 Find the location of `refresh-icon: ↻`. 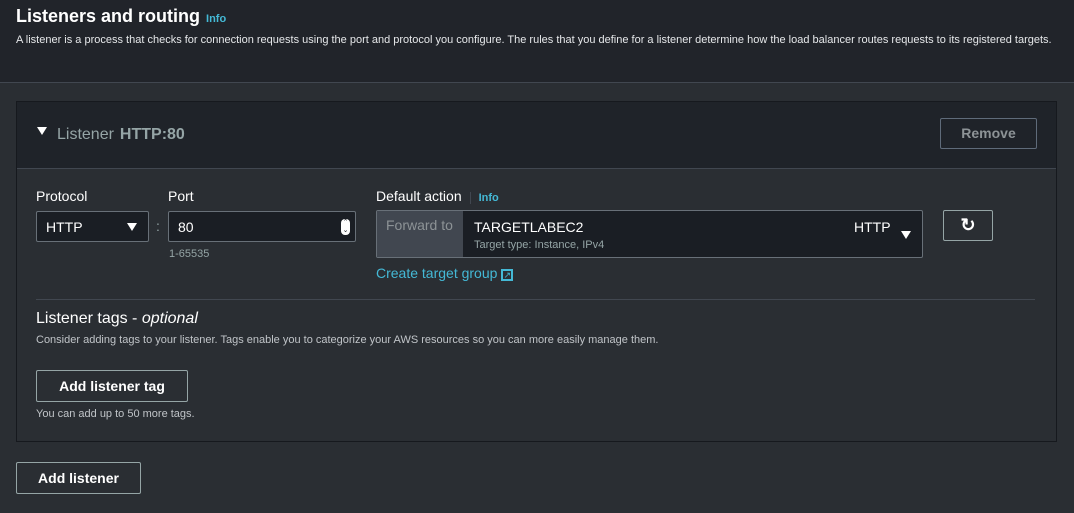

refresh-icon: ↻ is located at coordinates (968, 225).